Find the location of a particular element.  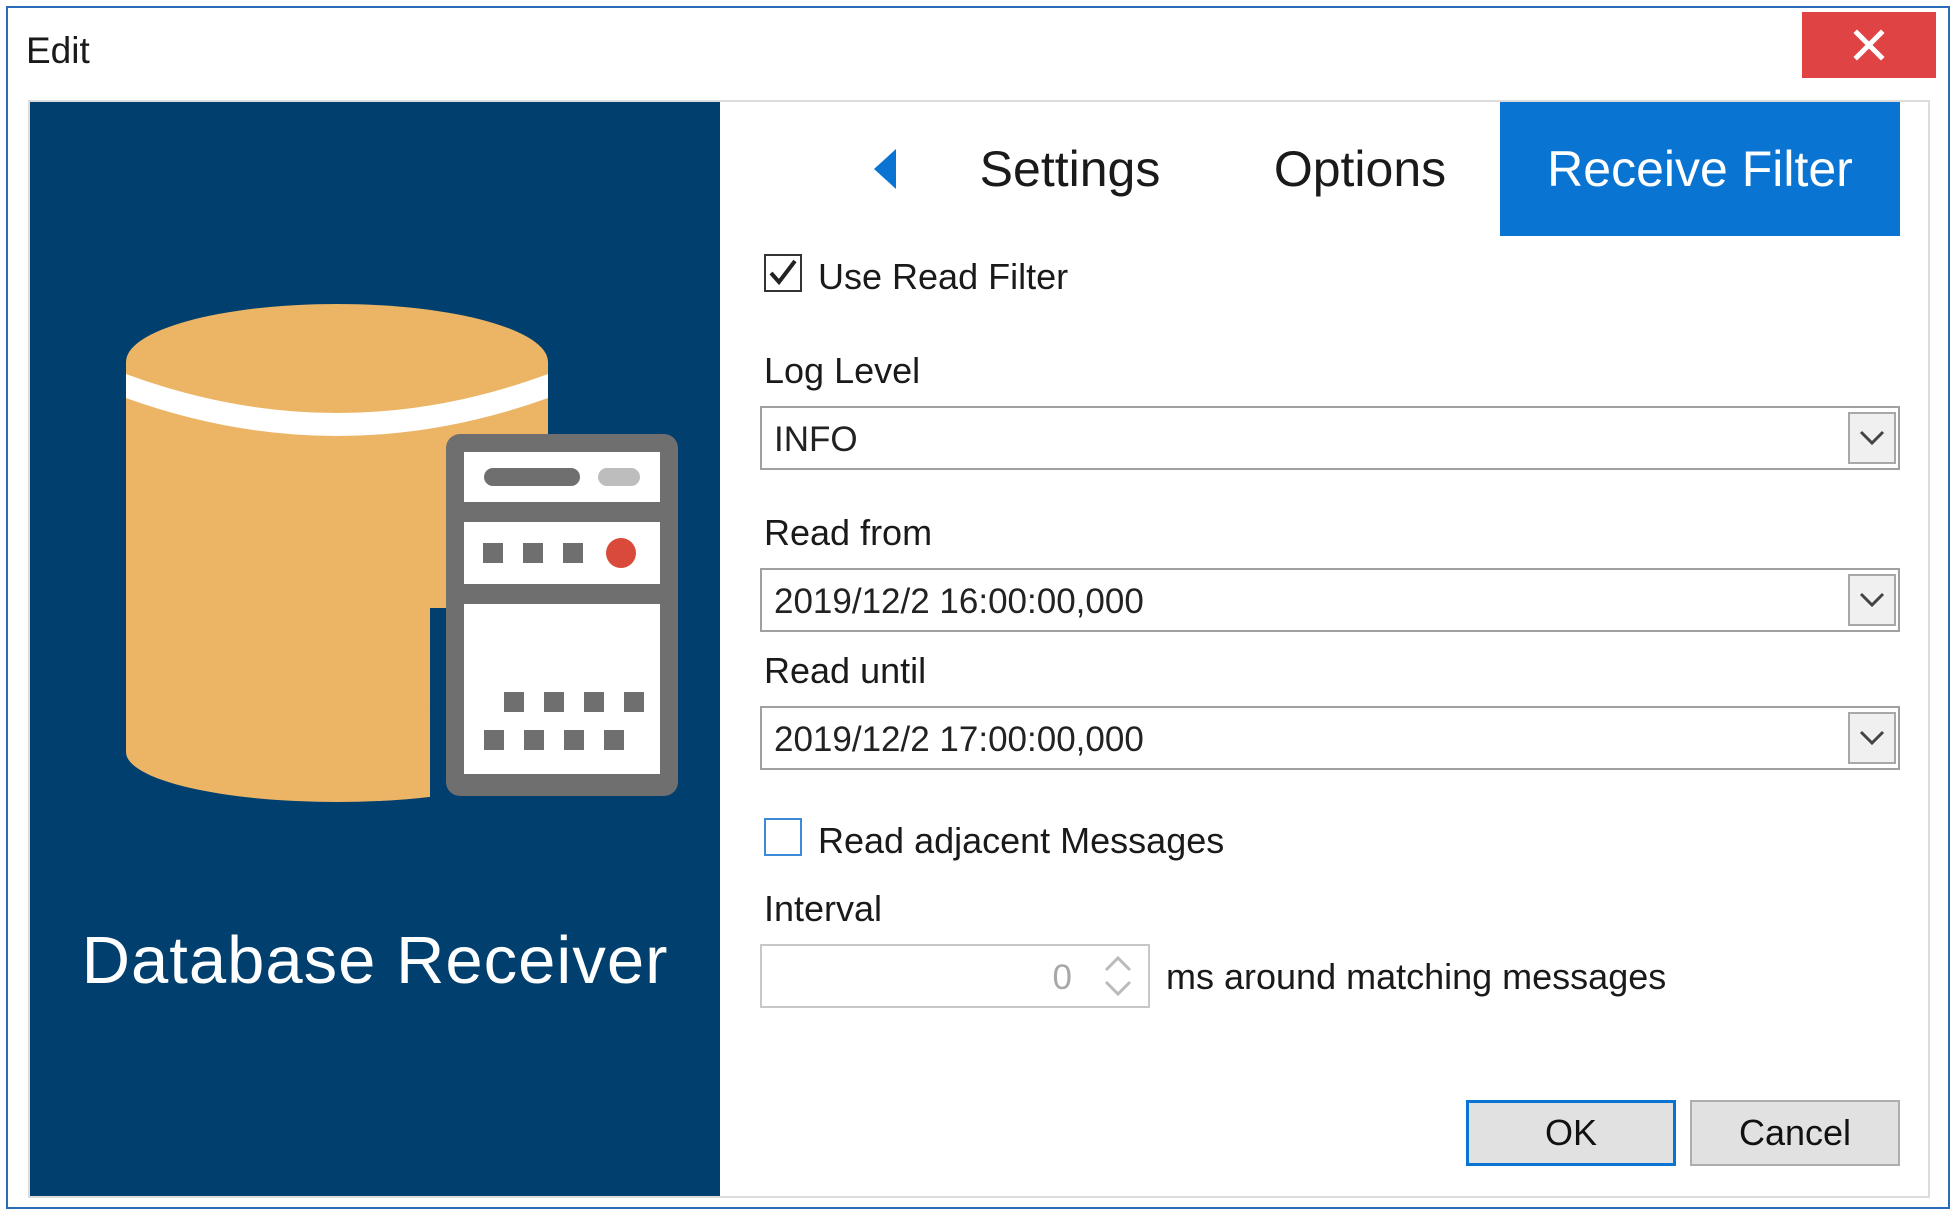

read-until-dropdown-button is located at coordinates (1872, 738).